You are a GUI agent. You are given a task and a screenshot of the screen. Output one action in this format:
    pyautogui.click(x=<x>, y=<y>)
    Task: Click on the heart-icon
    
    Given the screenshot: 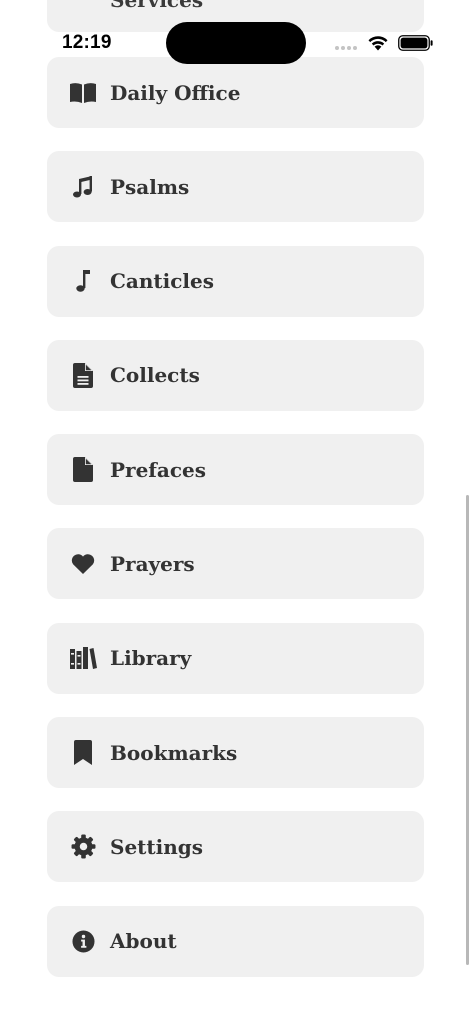 What is the action you would take?
    pyautogui.click(x=83, y=564)
    